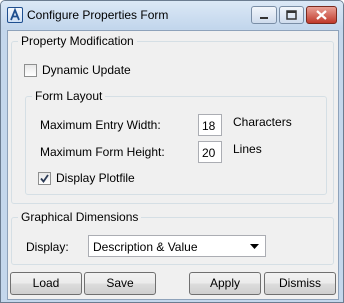 This screenshot has height=303, width=344. What do you see at coordinates (120, 283) in the screenshot?
I see `save-button: Save` at bounding box center [120, 283].